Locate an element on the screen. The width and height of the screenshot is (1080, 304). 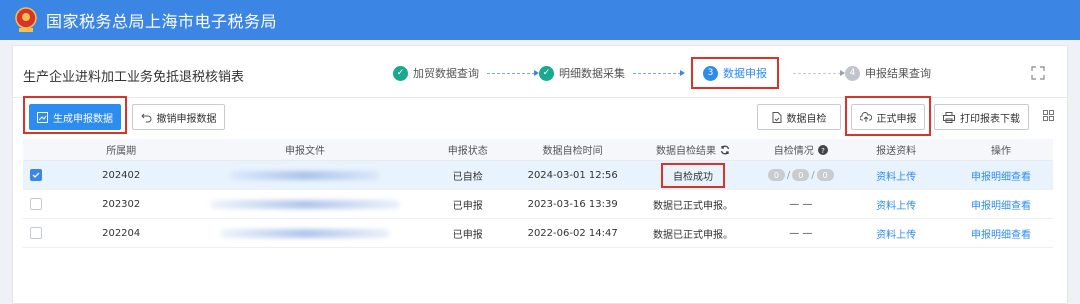
help-icon: ? is located at coordinates (822, 149).